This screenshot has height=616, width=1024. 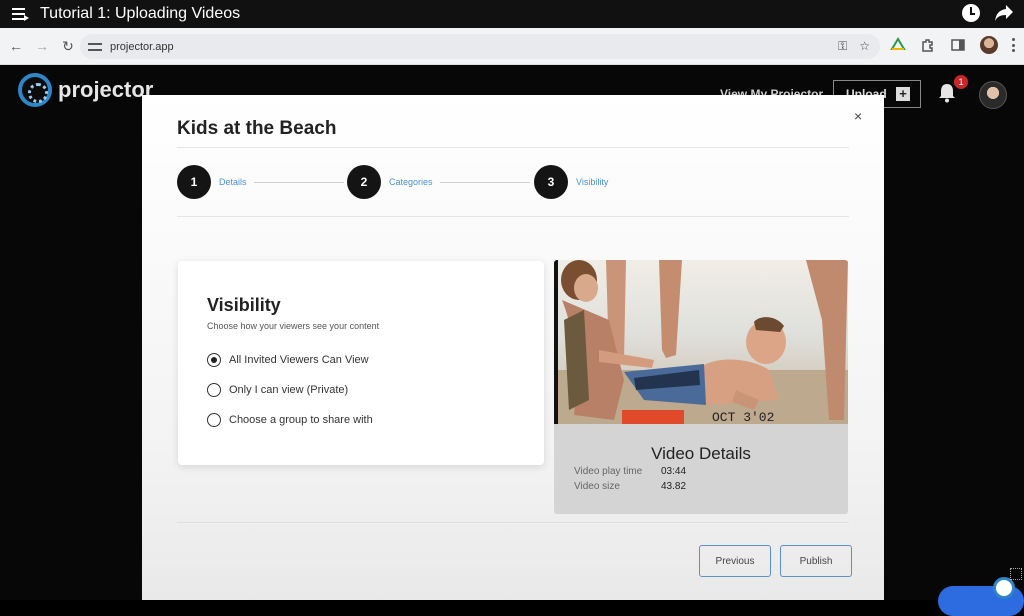 I want to click on option-label: All Invited Viewers Can View, so click(x=299, y=360).